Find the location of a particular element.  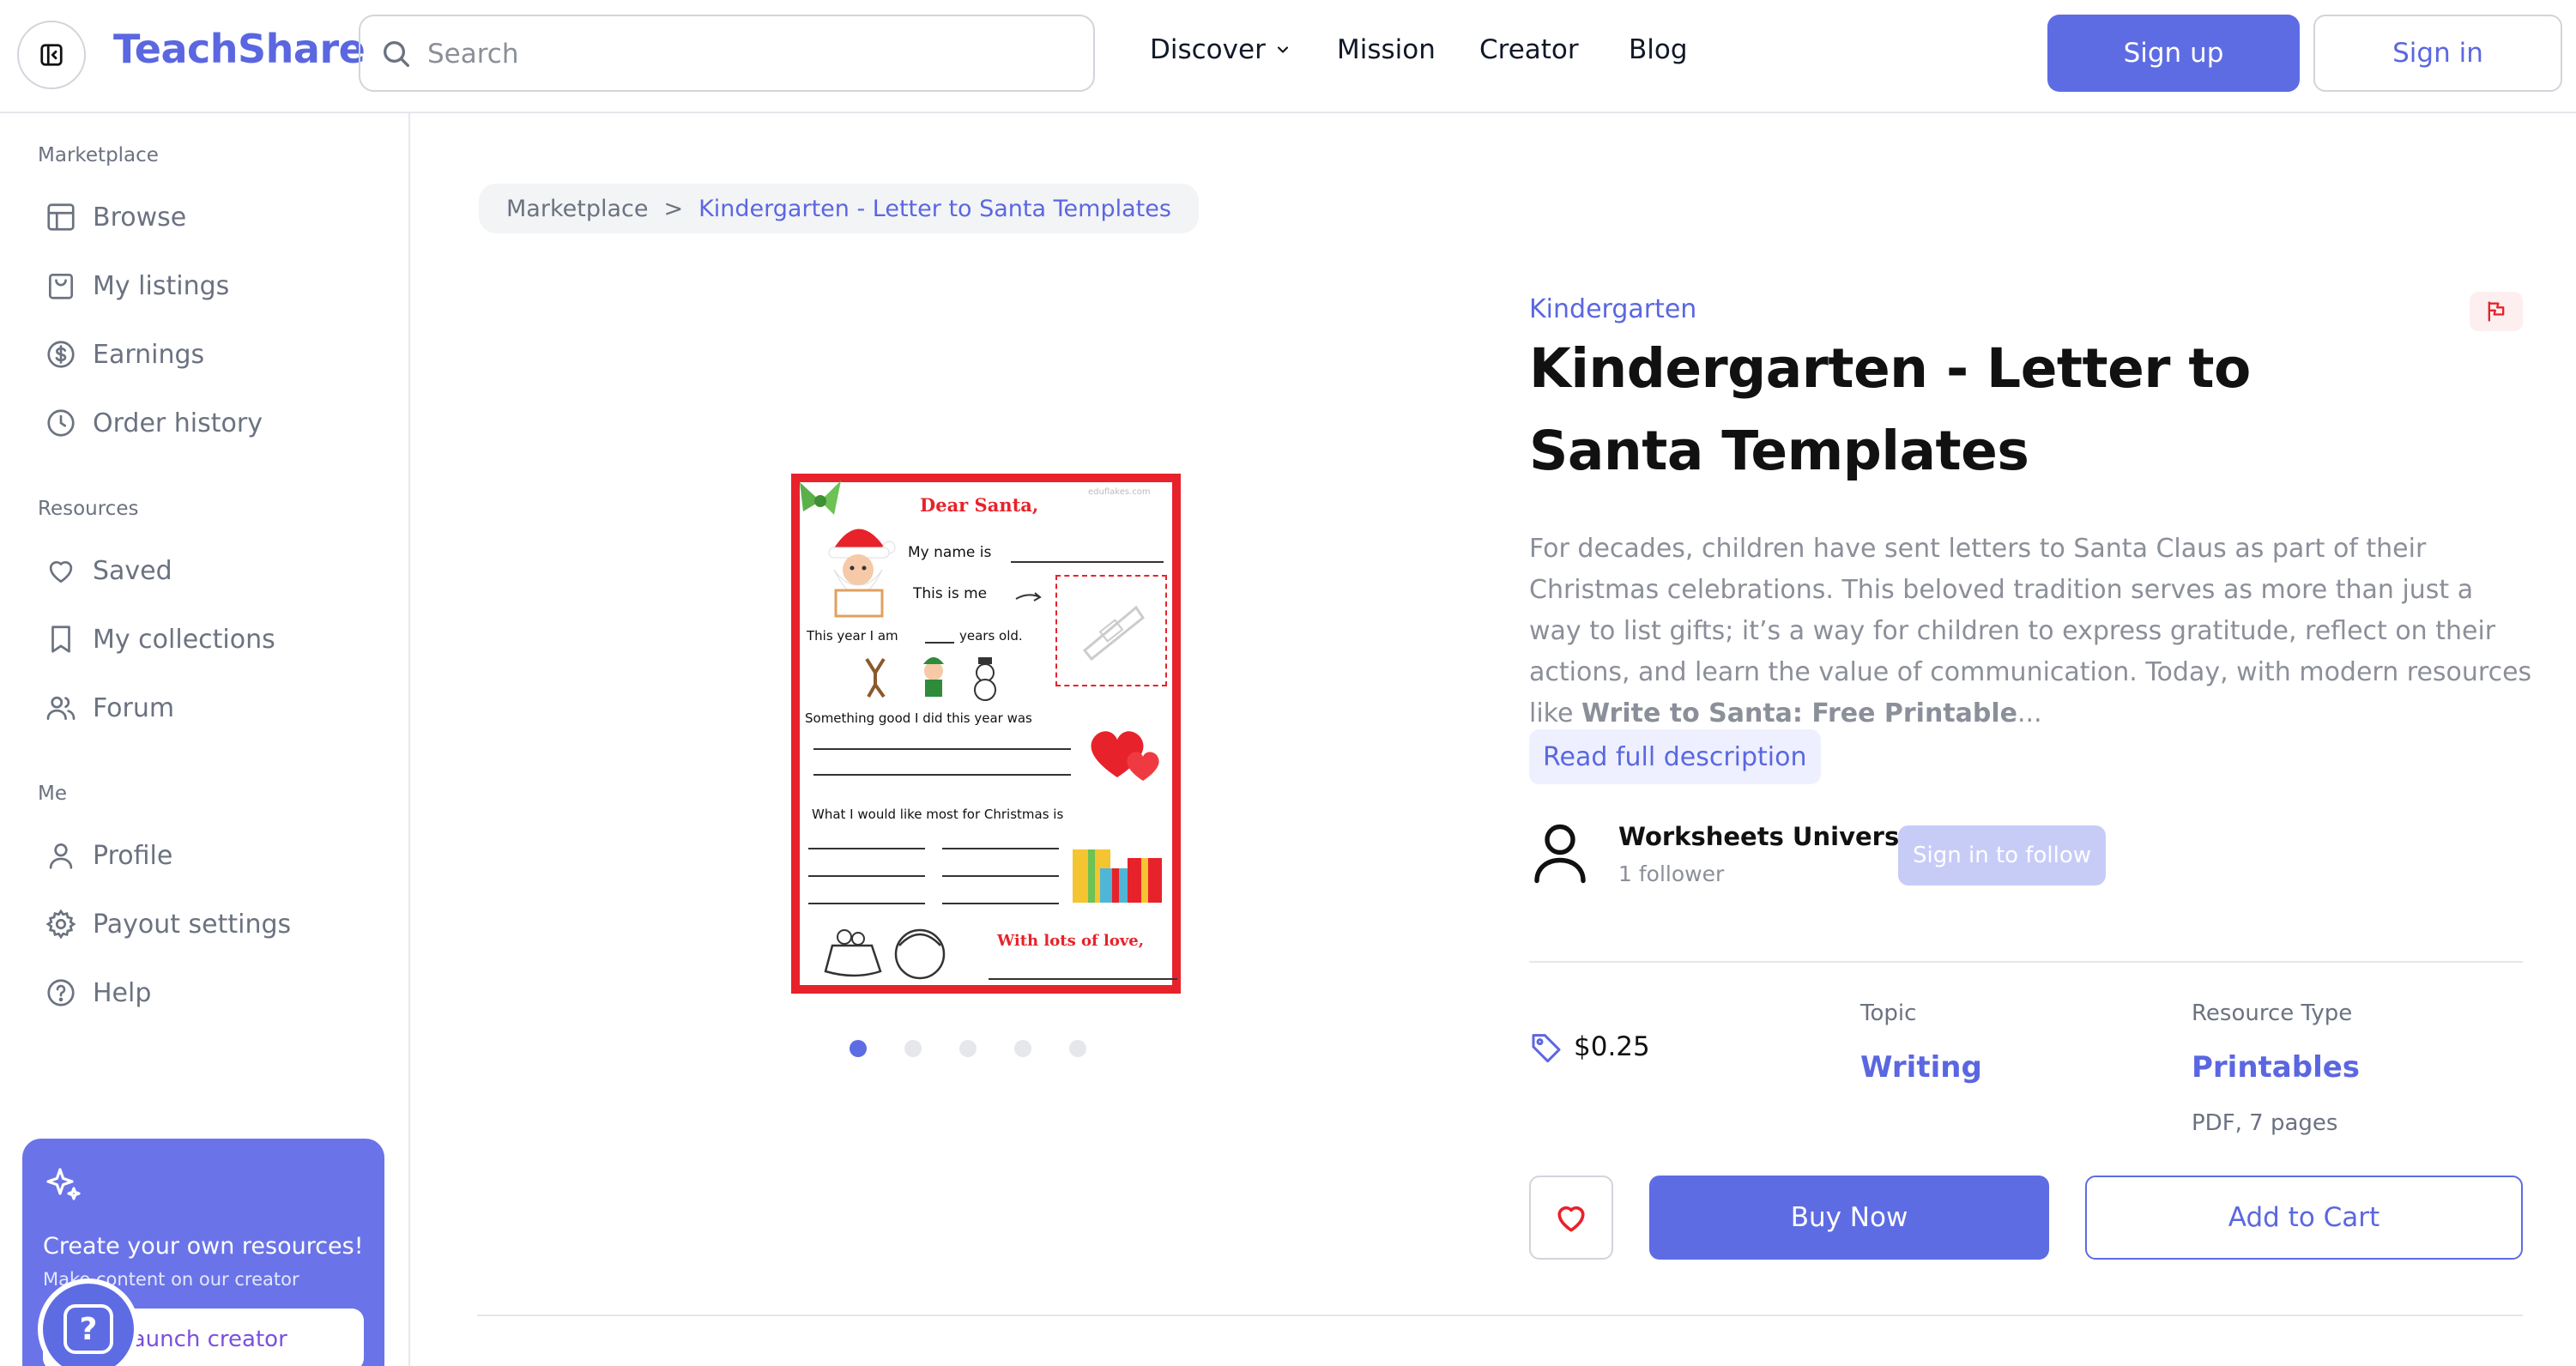

worksheet-closing: With lots of love, is located at coordinates (1070, 941).